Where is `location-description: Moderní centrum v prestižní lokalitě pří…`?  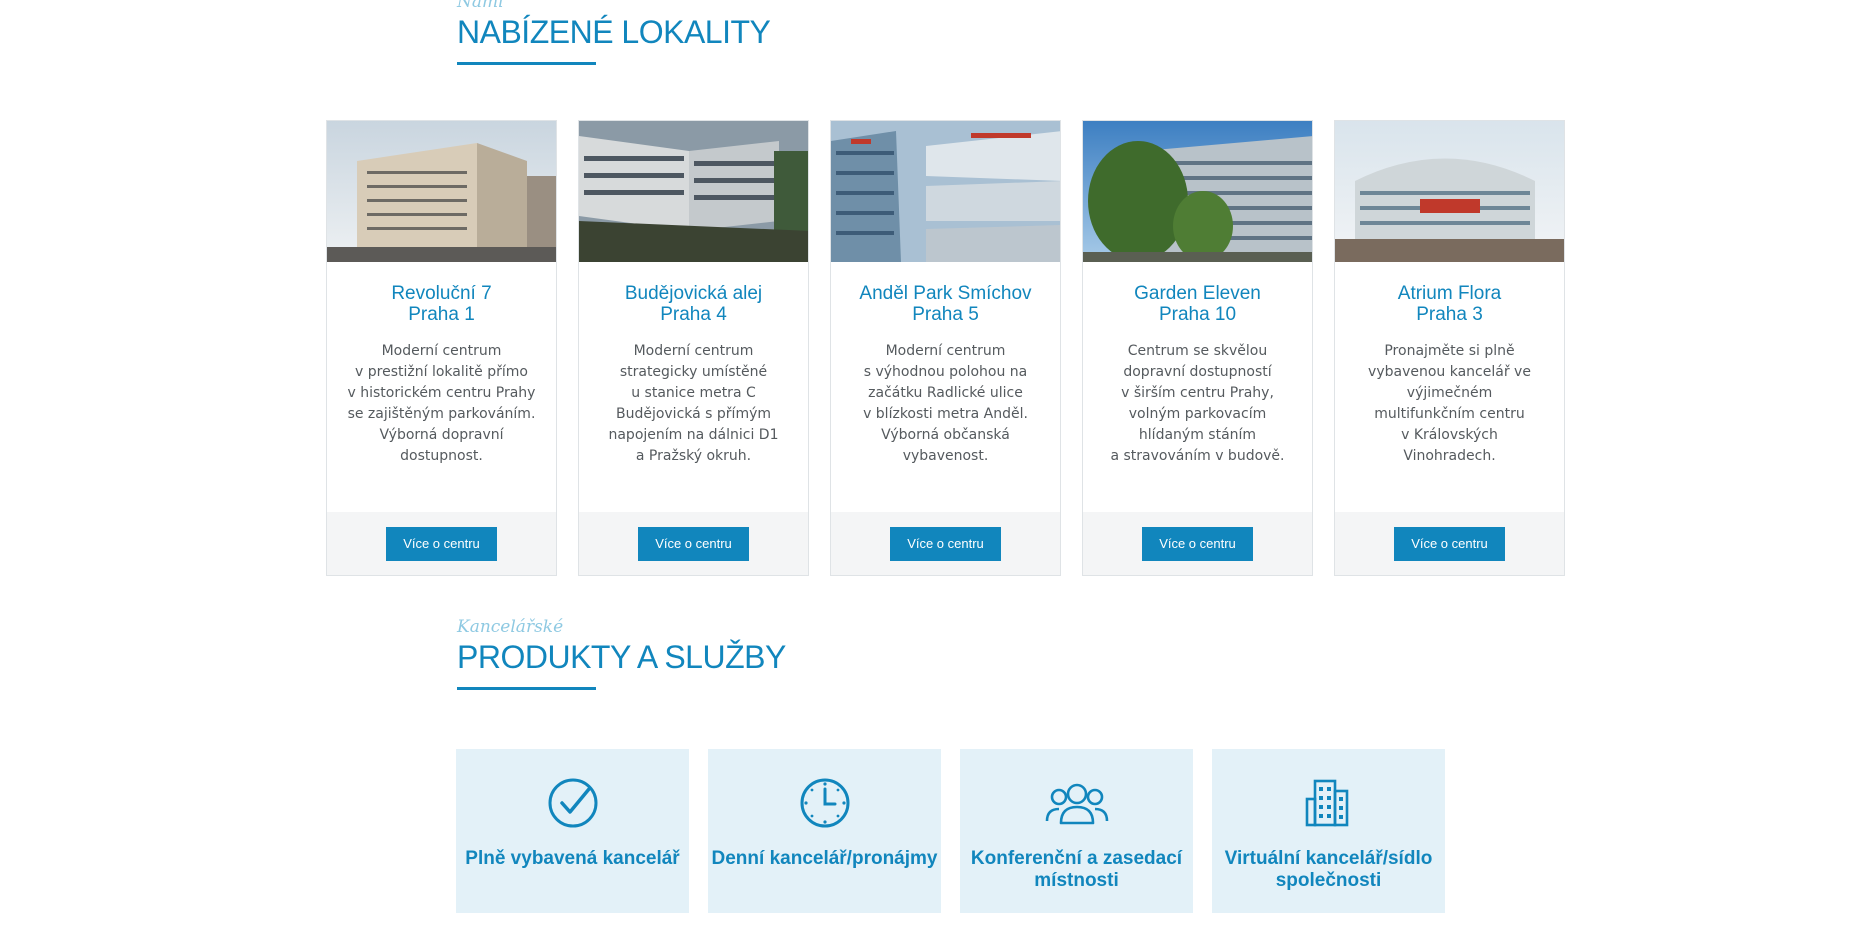
location-description: Moderní centrum v prestižní lokalitě pří… is located at coordinates (441, 403).